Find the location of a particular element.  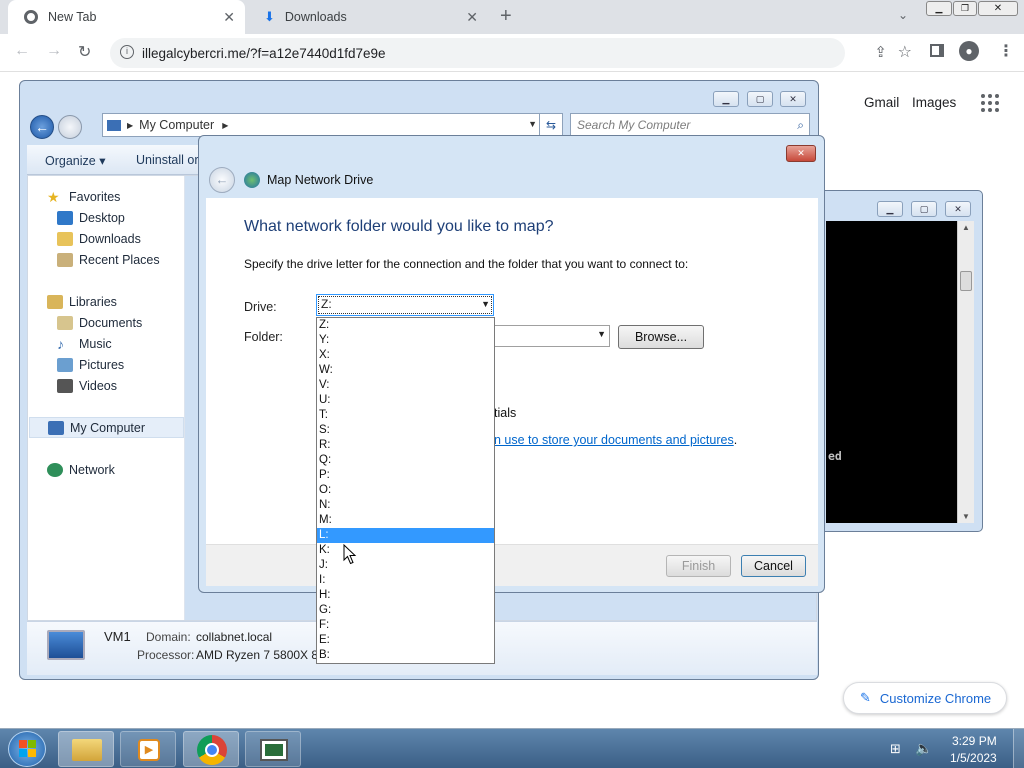

organize-button: Organize ▾ is located at coordinates (75, 160).